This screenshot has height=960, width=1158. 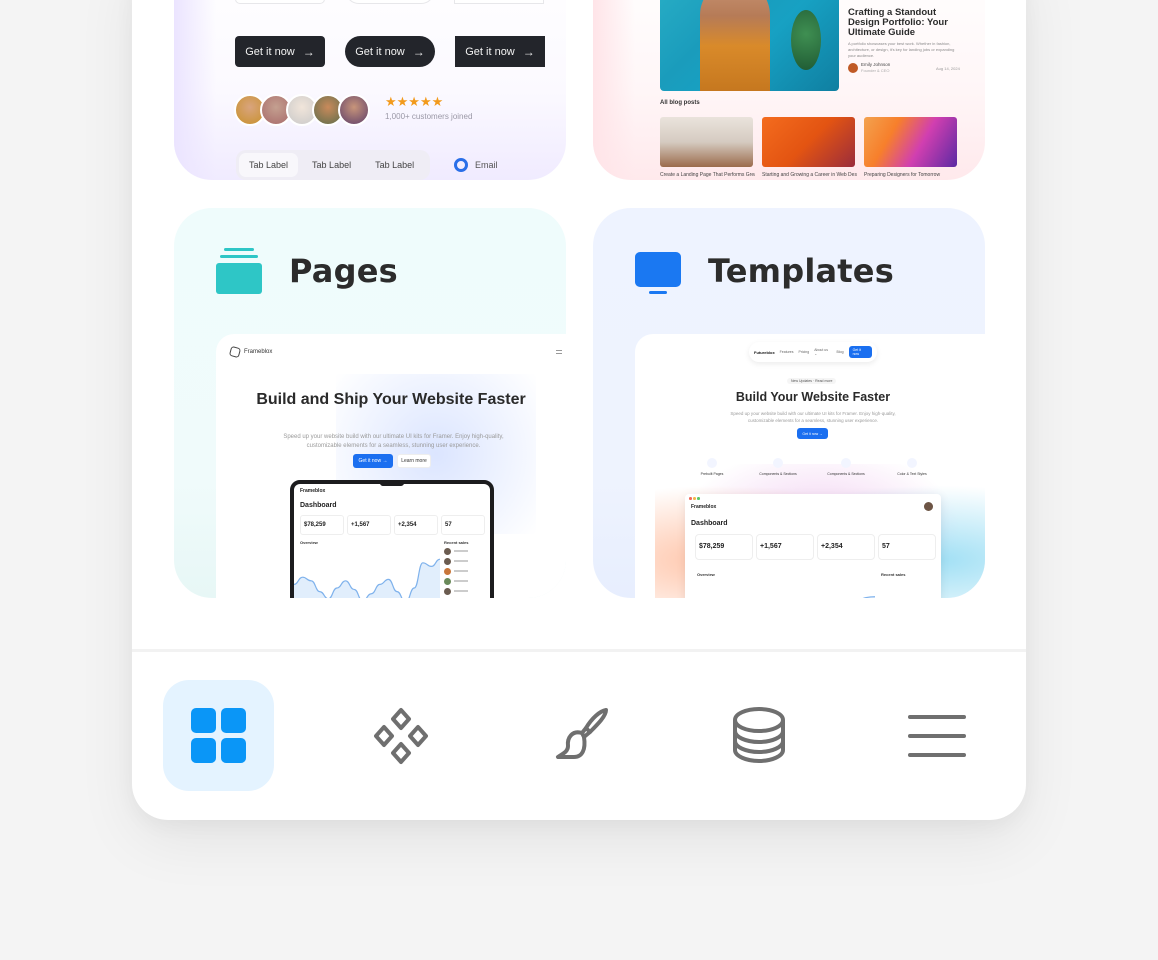 I want to click on get-it-now-button-dark-2: Get it now →, so click(x=390, y=51).